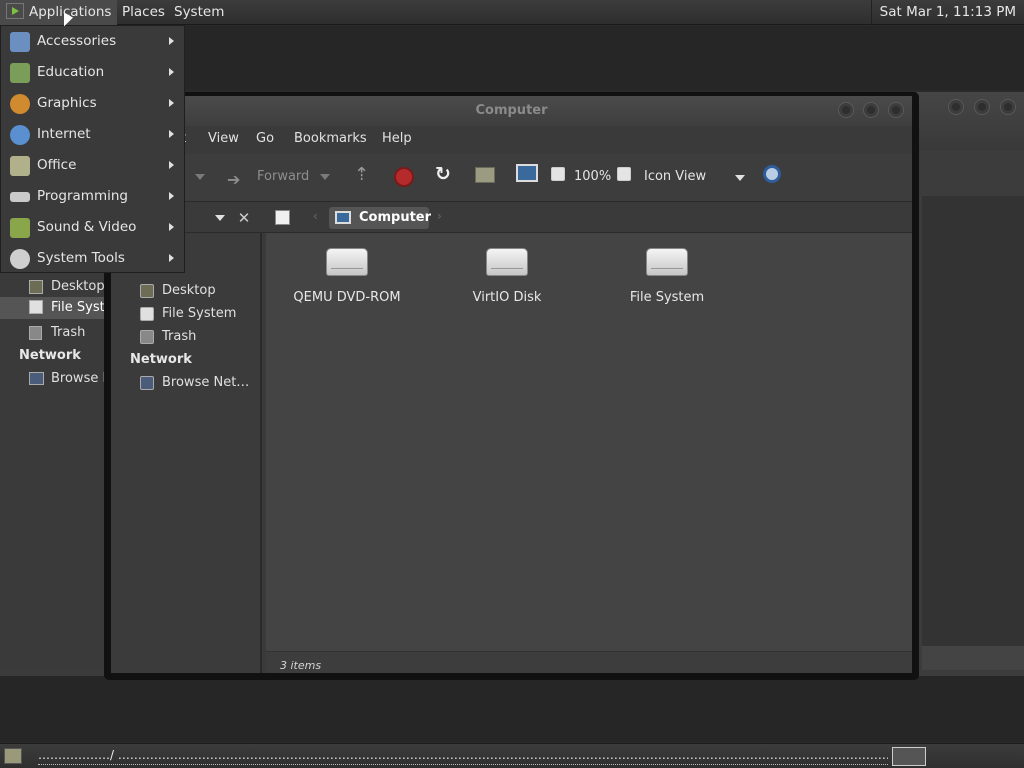  What do you see at coordinates (511, 218) in the screenshot?
I see `location-bar: ✕ ‹ Computer ›` at bounding box center [511, 218].